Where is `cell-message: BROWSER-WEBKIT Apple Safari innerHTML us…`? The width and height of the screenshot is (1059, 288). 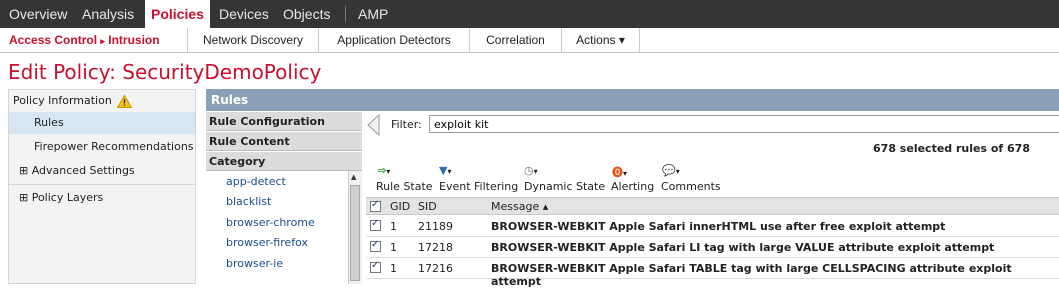 cell-message: BROWSER-WEBKIT Apple Safari innerHTML us… is located at coordinates (718, 226).